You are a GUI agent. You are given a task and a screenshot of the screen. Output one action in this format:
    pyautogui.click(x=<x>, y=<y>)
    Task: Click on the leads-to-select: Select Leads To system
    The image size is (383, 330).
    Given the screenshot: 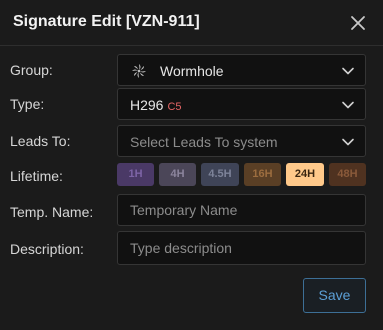 What is the action you would take?
    pyautogui.click(x=241, y=141)
    